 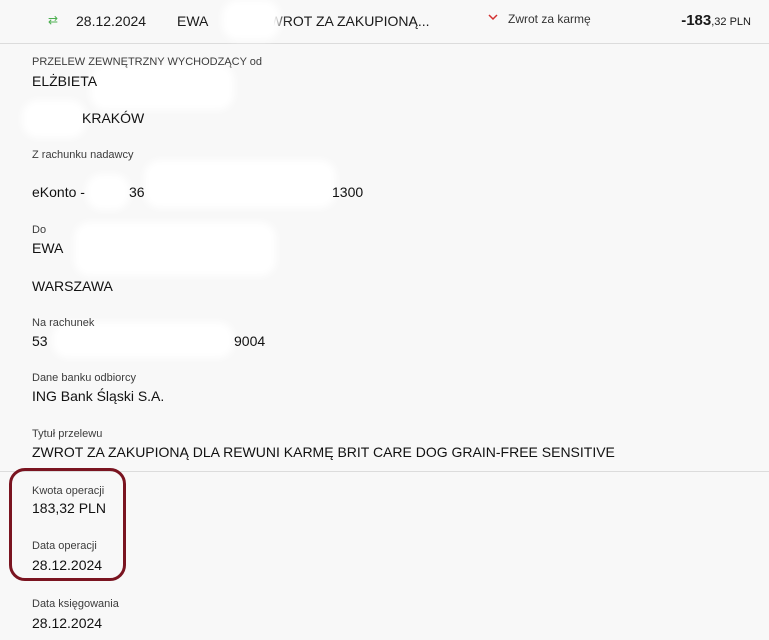 What do you see at coordinates (696, 20) in the screenshot?
I see `amount-integer: -183` at bounding box center [696, 20].